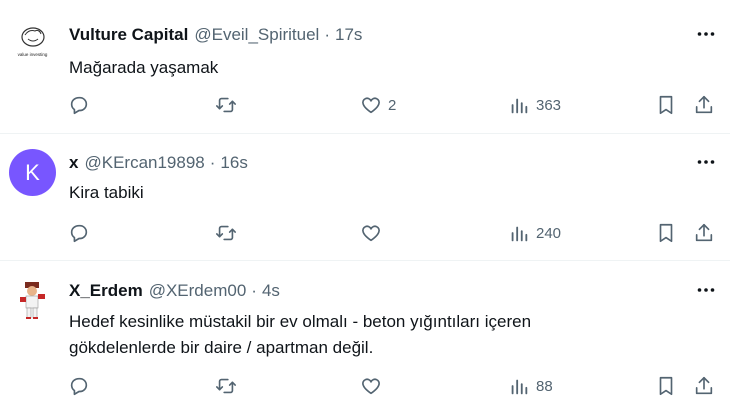 The height and width of the screenshot is (420, 730). I want to click on user-handle: @XErdem00, so click(198, 291).